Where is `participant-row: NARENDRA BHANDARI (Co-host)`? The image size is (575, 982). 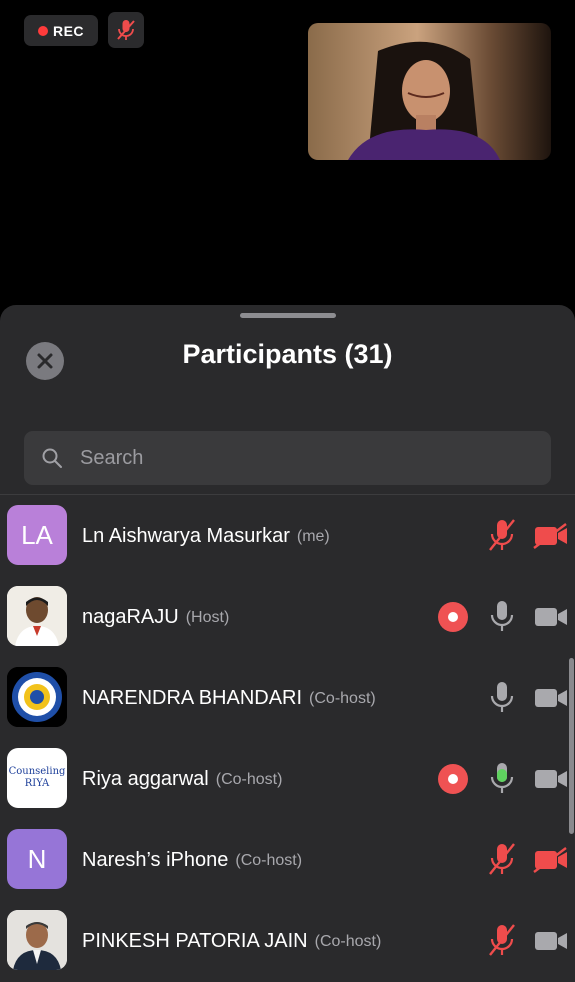
participant-row: NARENDRA BHANDARI (Co-host) is located at coordinates (287, 698).